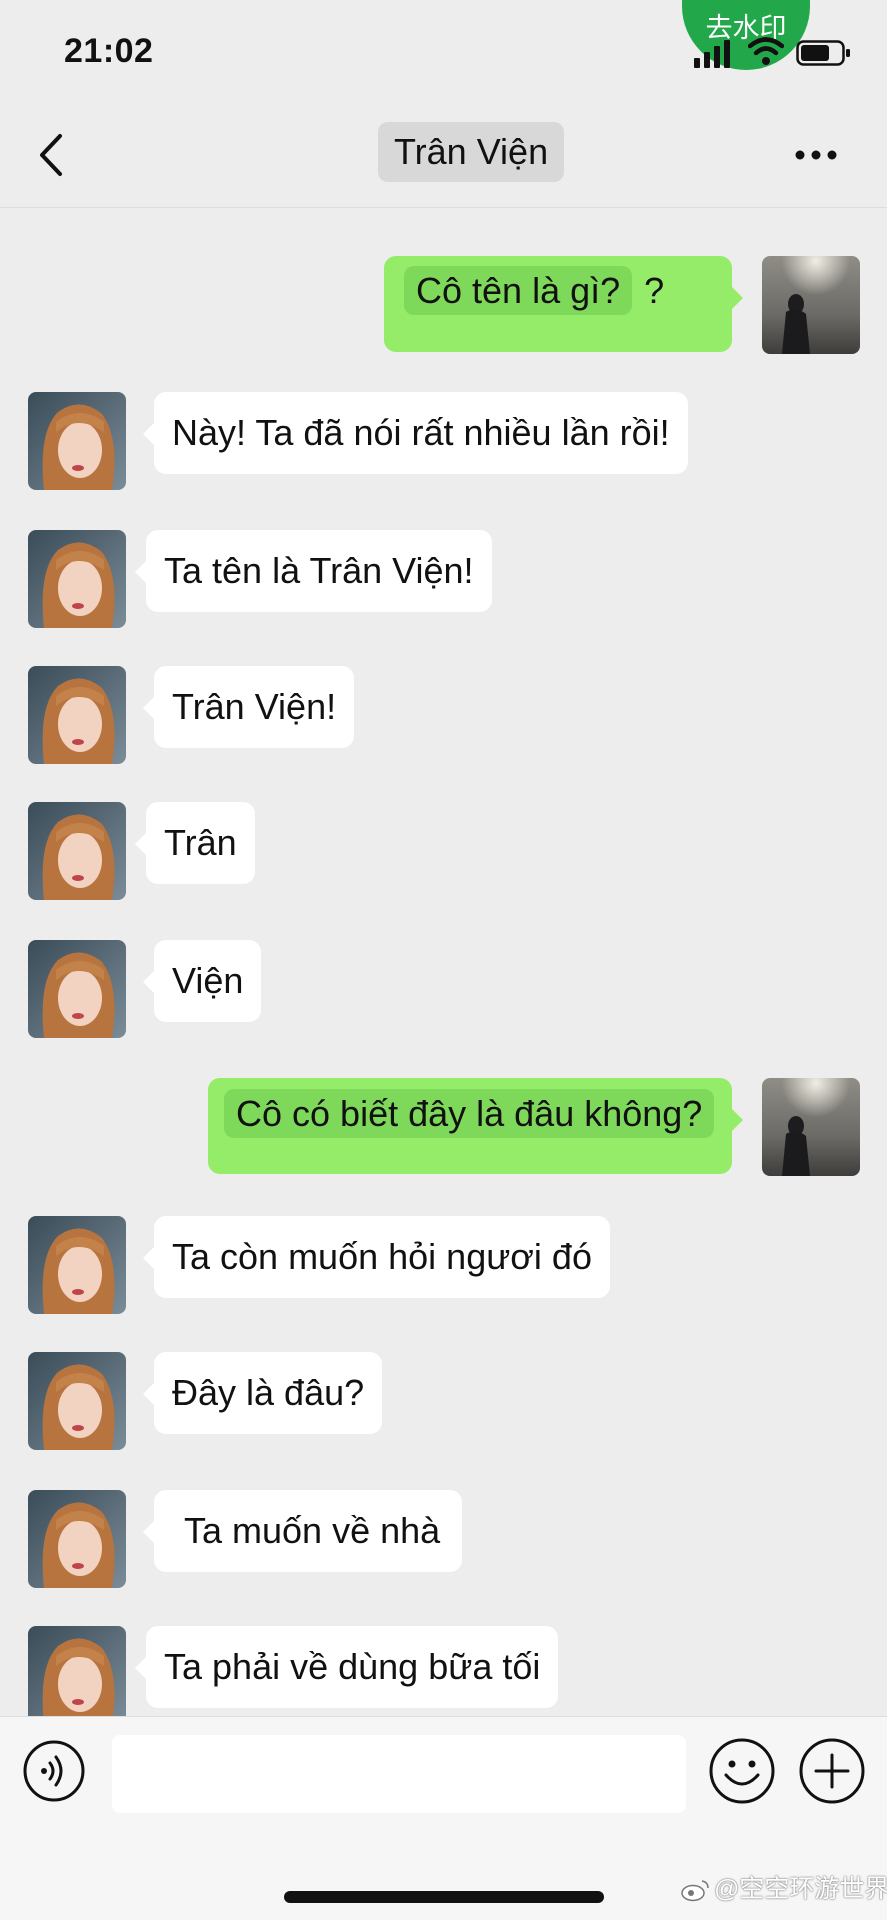 This screenshot has width=887, height=1920. I want to click on message-bubble-incoming: Này! Ta đã nói rất nhiều lần rồi!, so click(415, 433).